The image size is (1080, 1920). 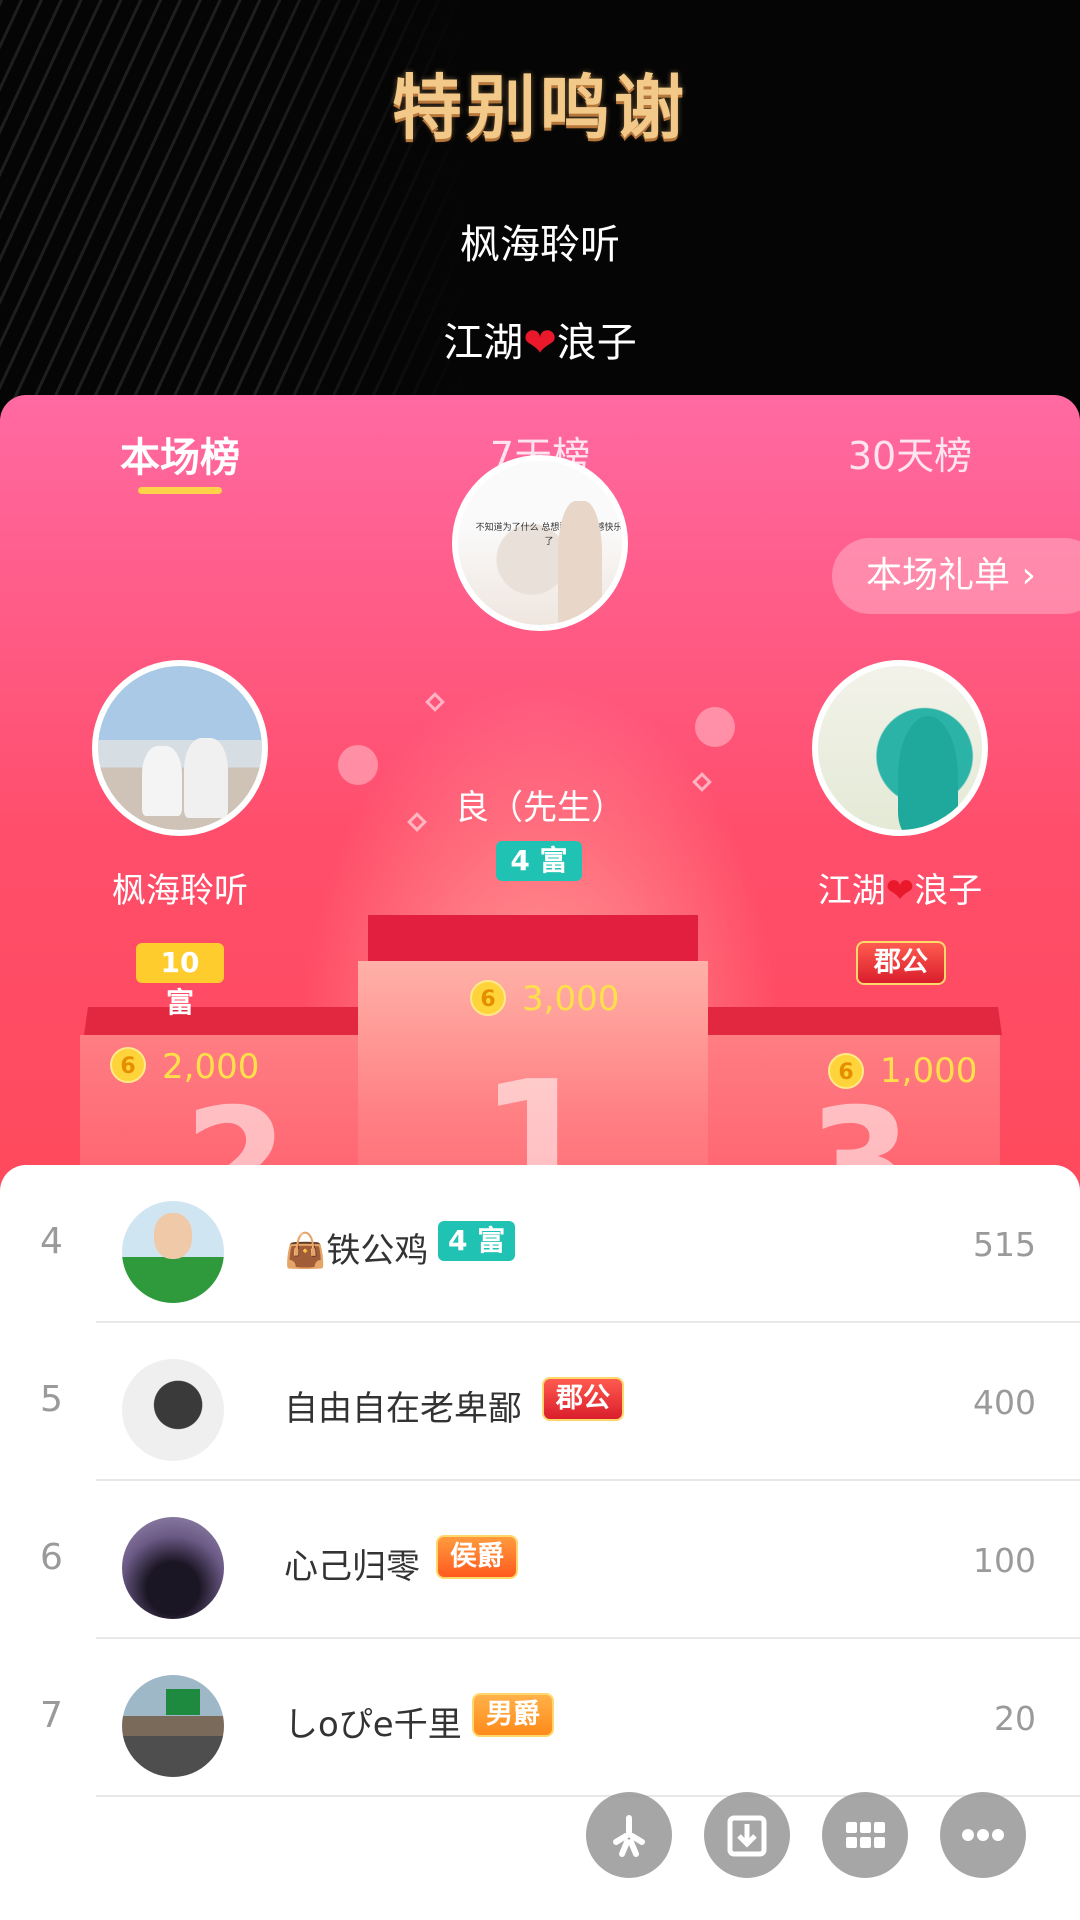 I want to click on download-icon, so click(x=747, y=1836).